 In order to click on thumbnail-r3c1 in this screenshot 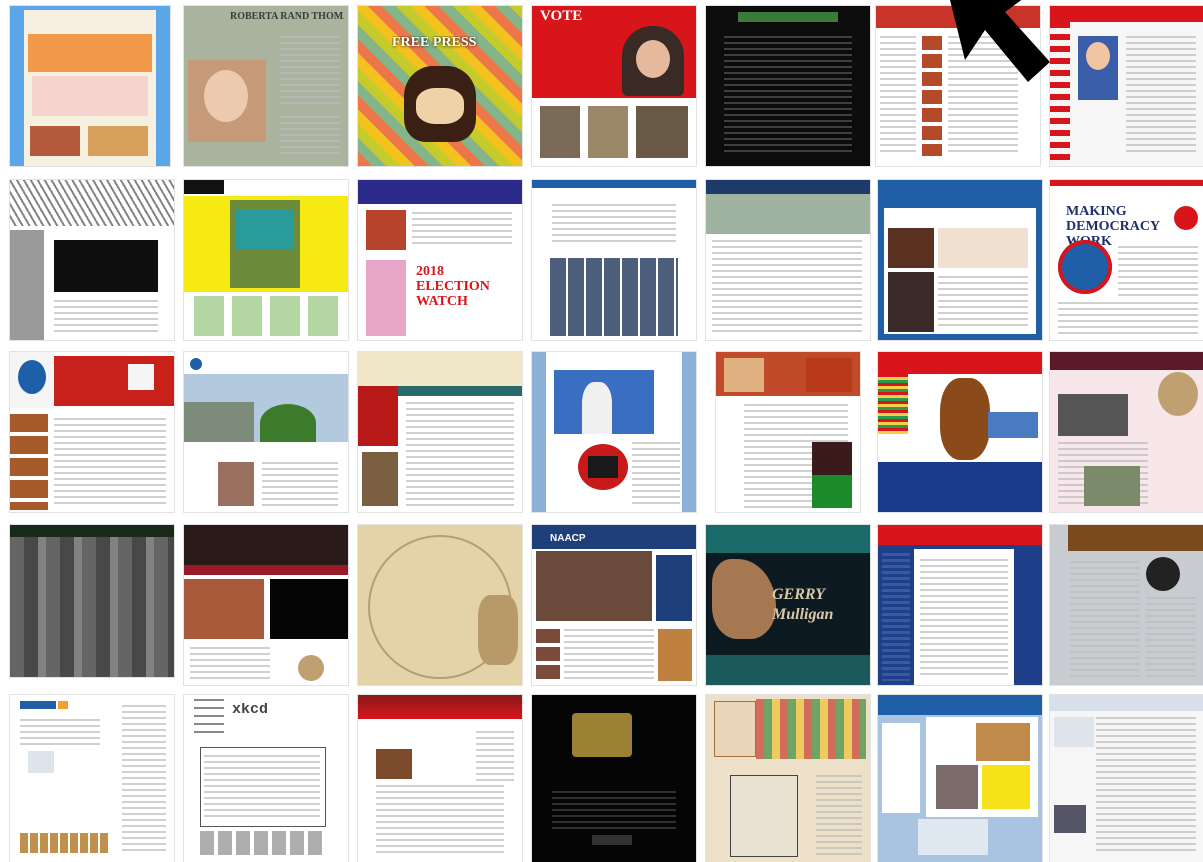, I will do `click(92, 432)`.